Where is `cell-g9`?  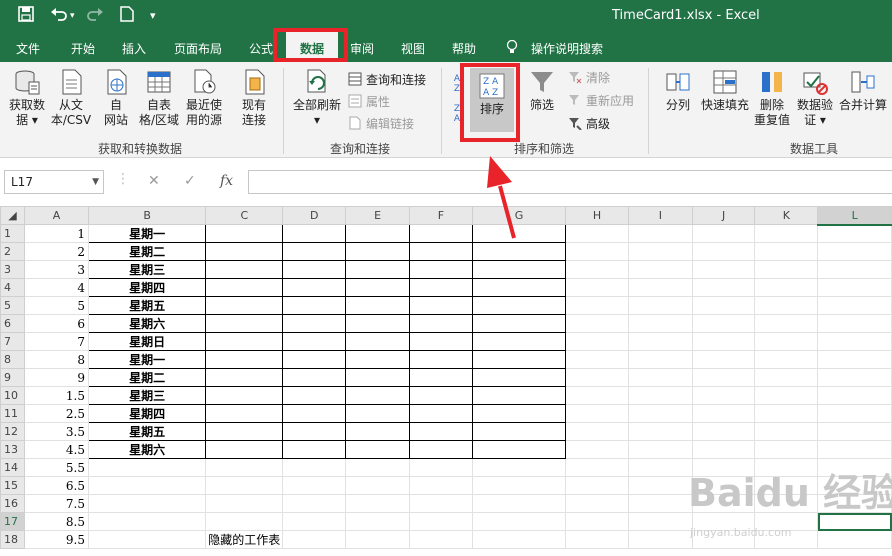
cell-g9 is located at coordinates (519, 377).